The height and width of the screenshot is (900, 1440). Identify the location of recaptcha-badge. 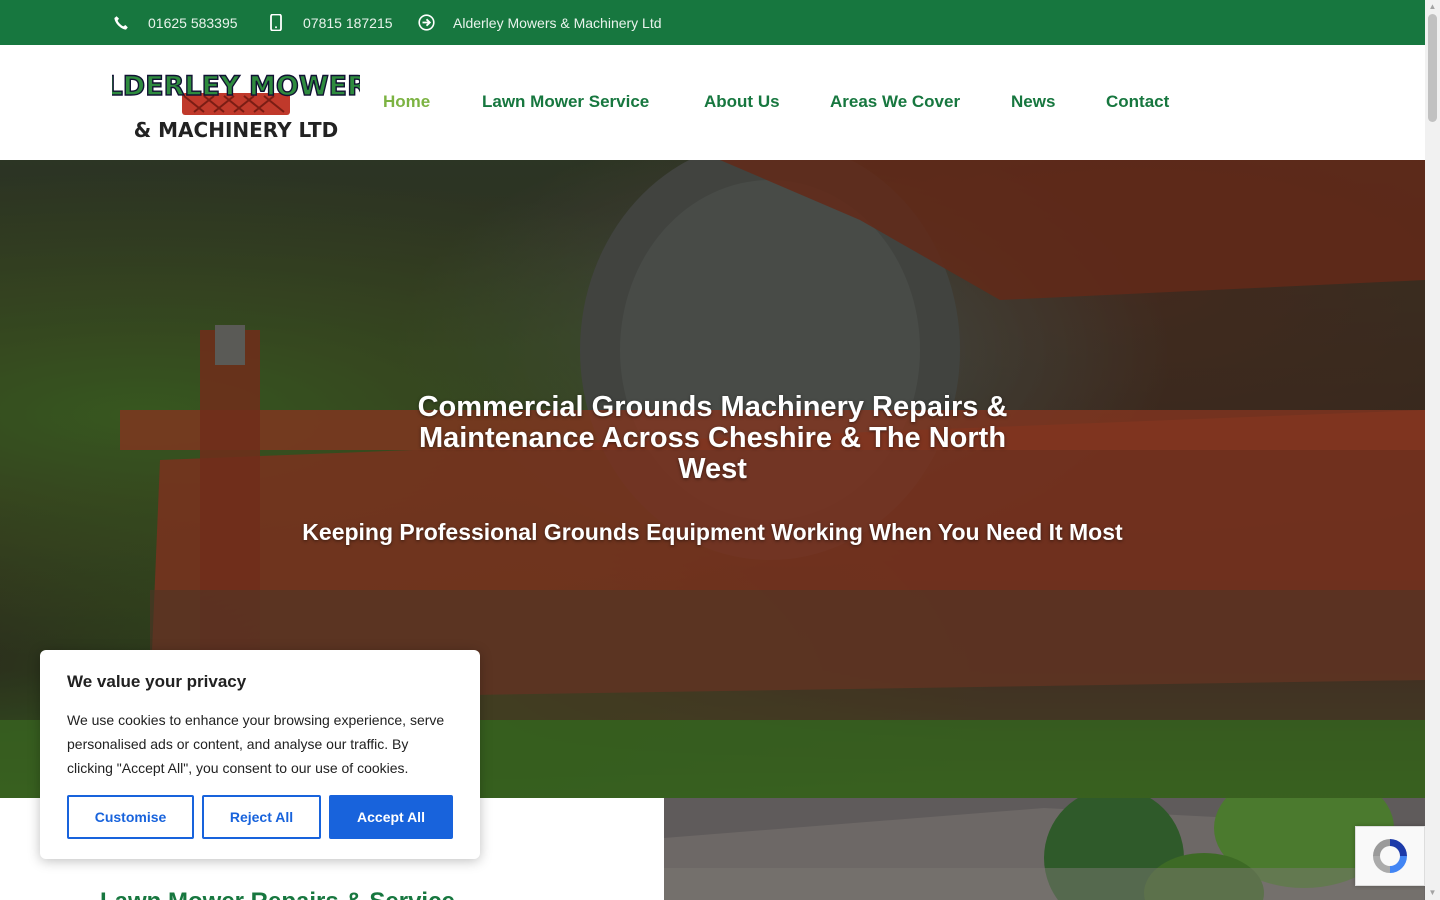
(1390, 856).